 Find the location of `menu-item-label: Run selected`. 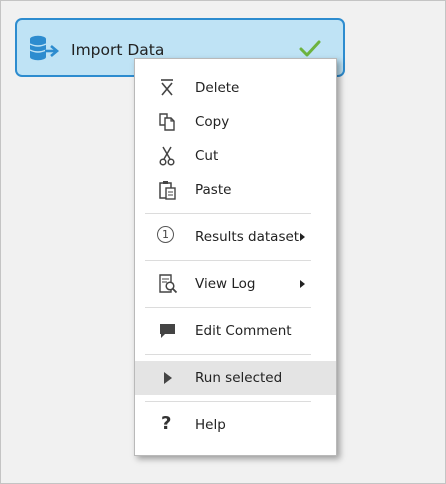

menu-item-label: Run selected is located at coordinates (239, 378).